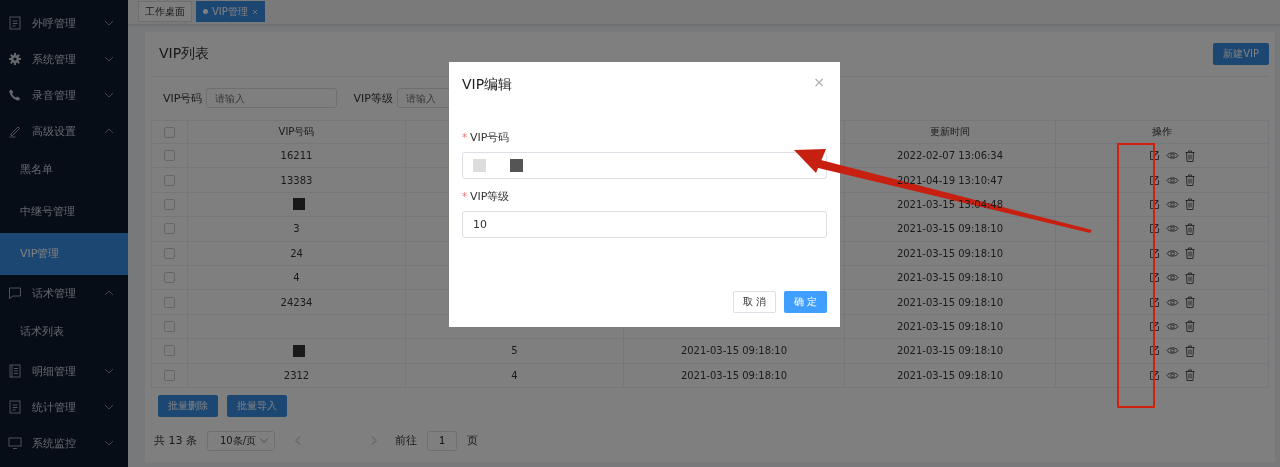  I want to click on field-label: VIP等级, so click(490, 196).